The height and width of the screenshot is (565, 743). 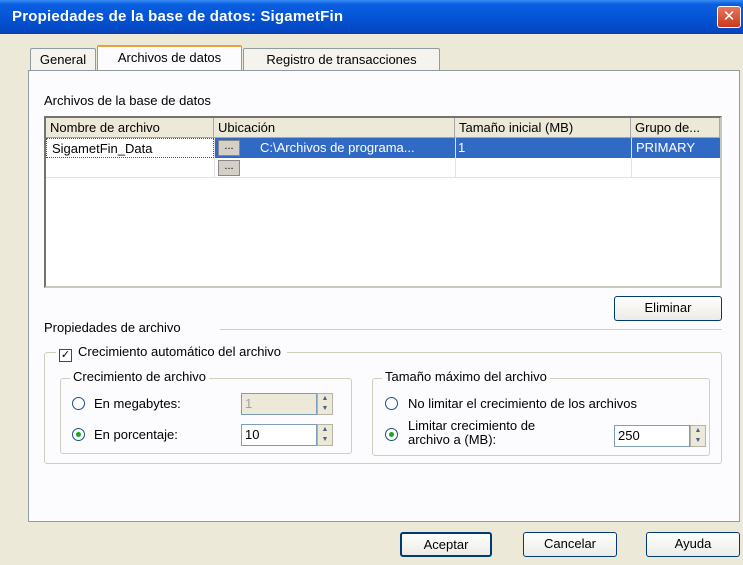 I want to click on megabytes-input: 1, so click(x=279, y=404).